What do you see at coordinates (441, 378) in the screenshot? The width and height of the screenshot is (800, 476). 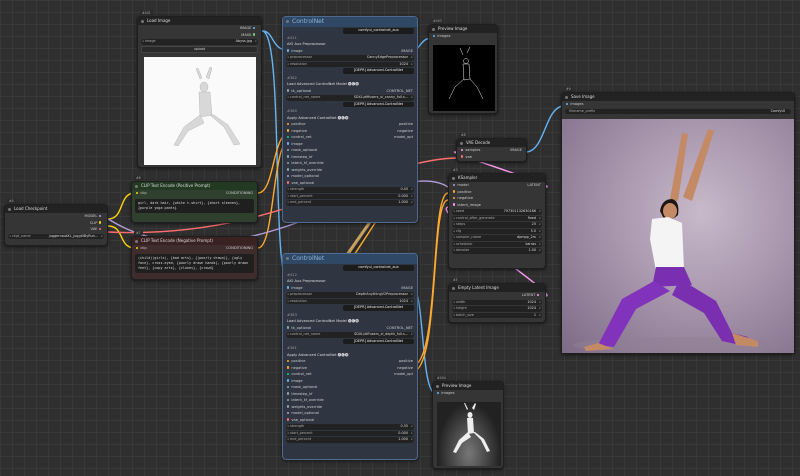 I see `node-id: #404` at bounding box center [441, 378].